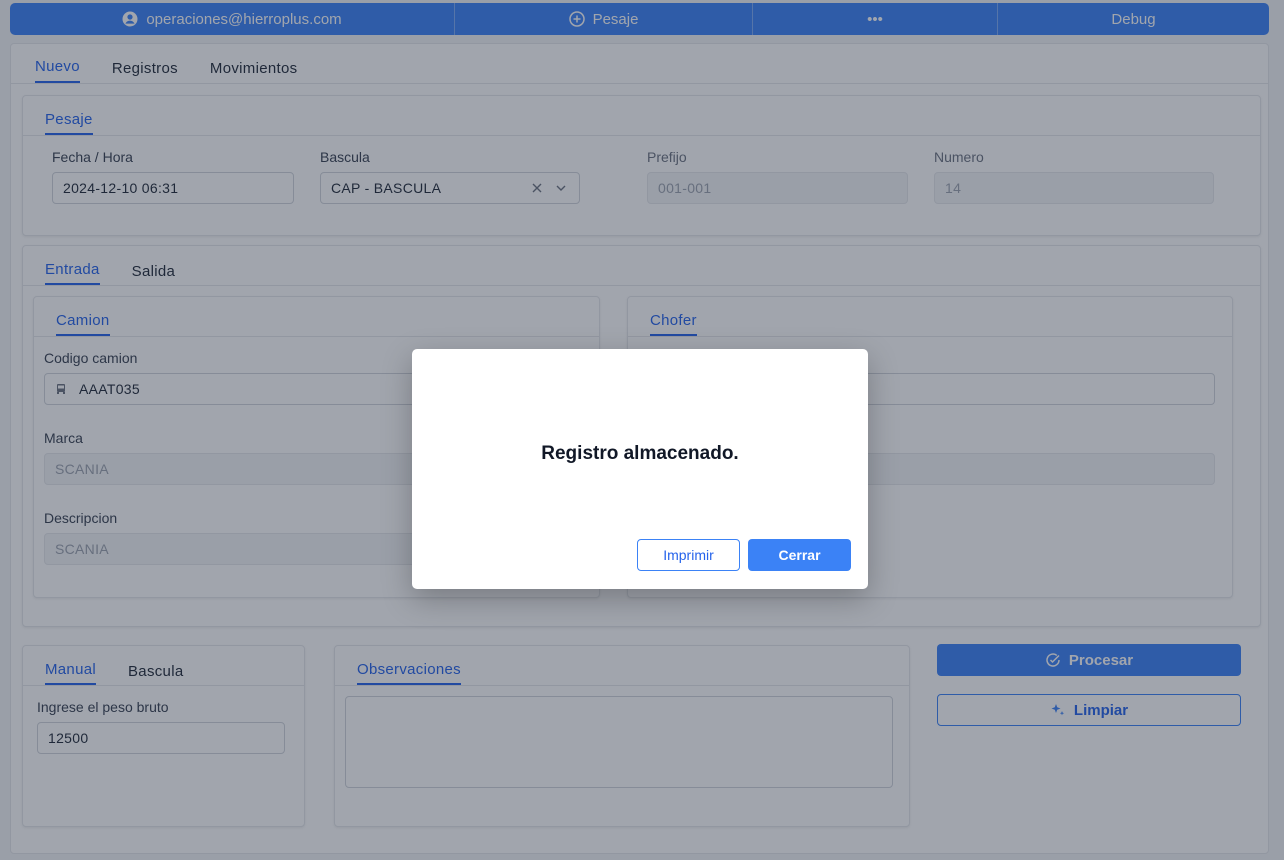  I want to click on cerrar-label: Cerrar, so click(799, 555).